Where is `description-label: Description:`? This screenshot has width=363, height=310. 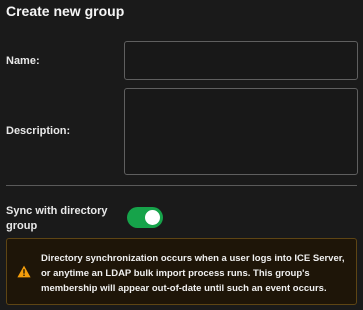 description-label: Description: is located at coordinates (38, 131).